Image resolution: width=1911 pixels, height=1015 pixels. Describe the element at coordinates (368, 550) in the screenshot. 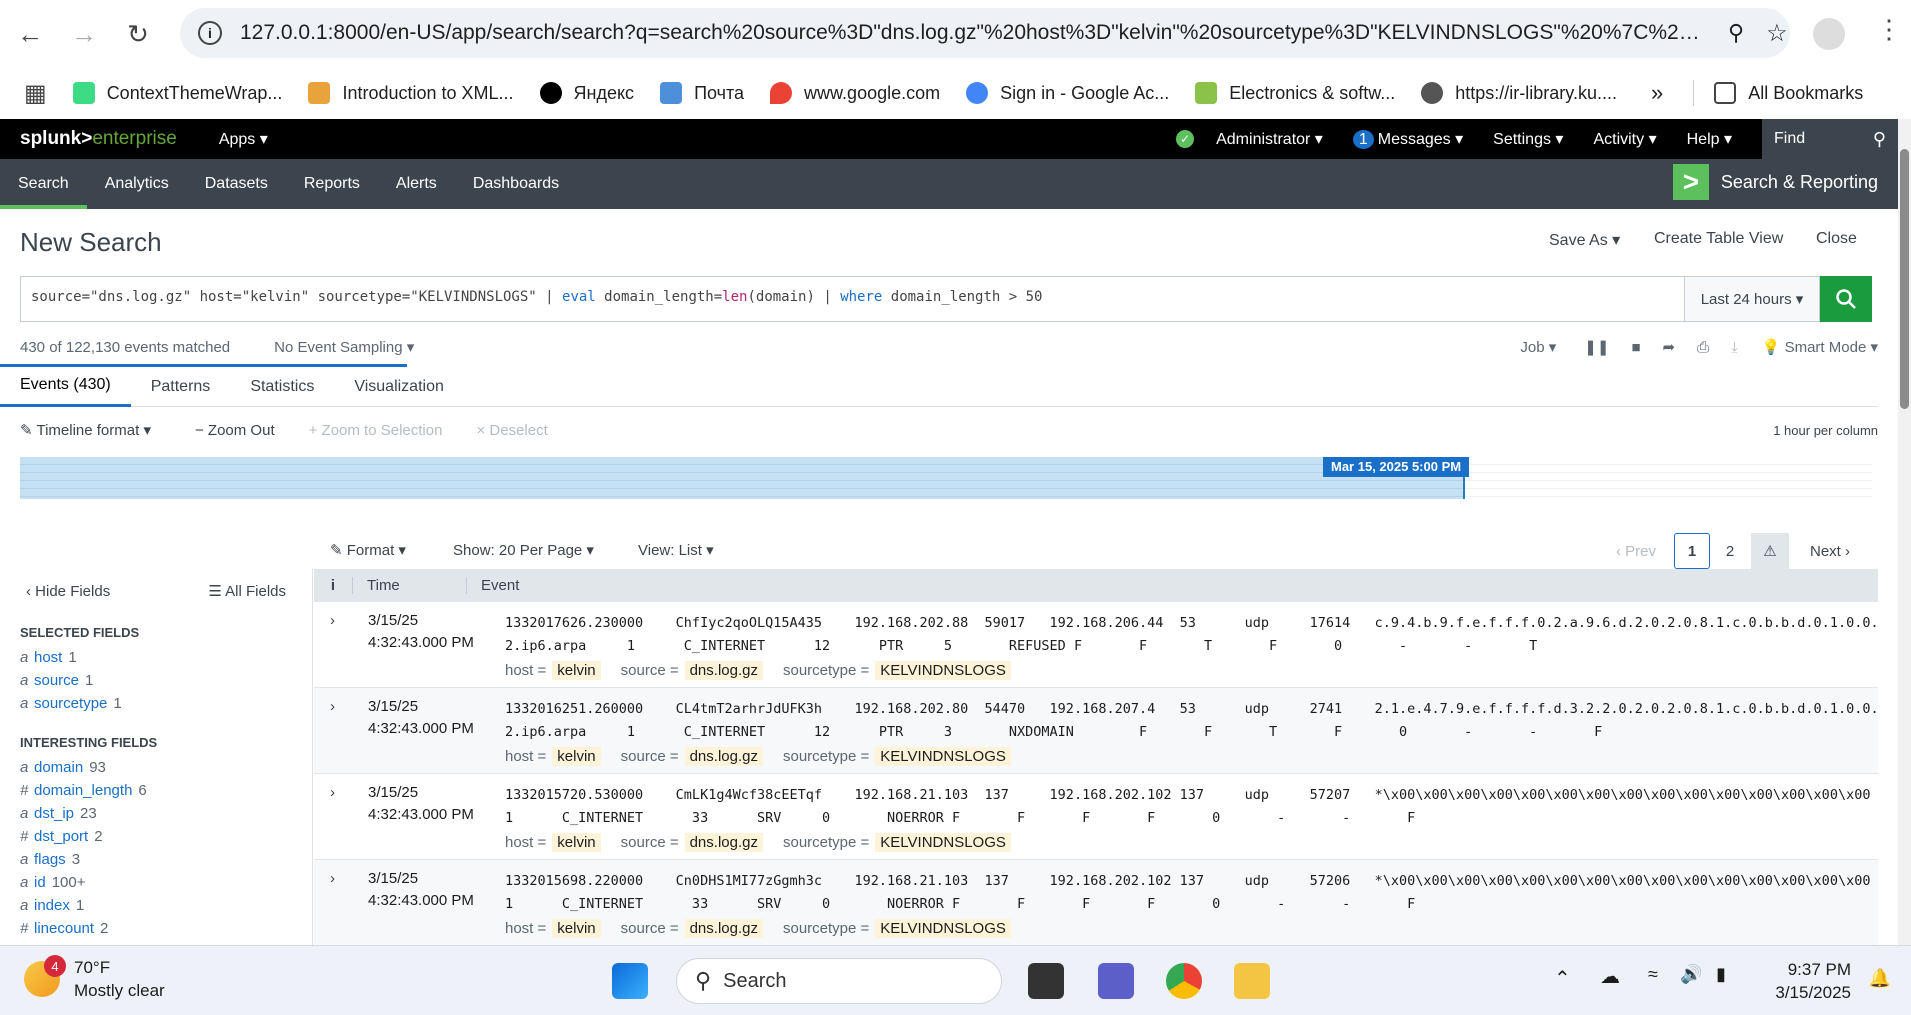

I see `format-dropdown: ✎ Format ▾` at that location.